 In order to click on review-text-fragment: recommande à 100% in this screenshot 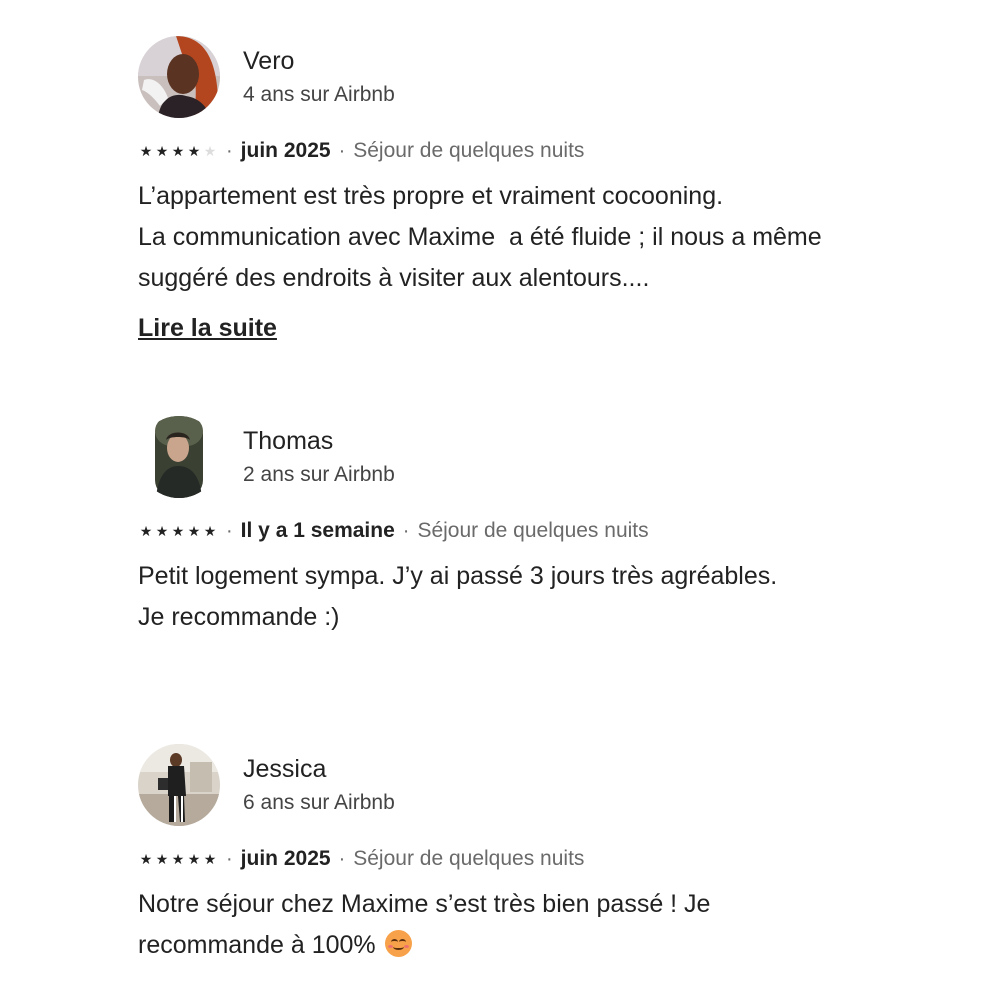, I will do `click(257, 945)`.